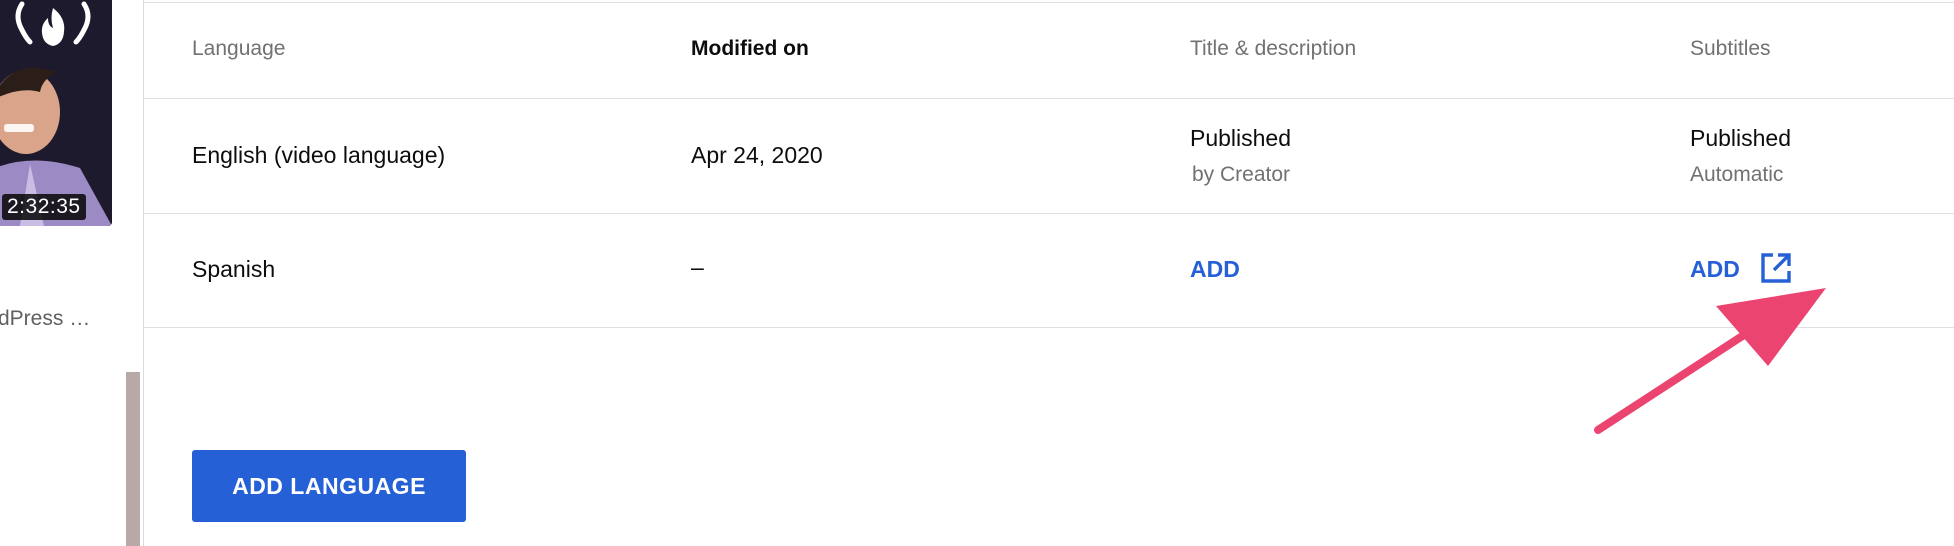 Image resolution: width=1954 pixels, height=546 pixels. What do you see at coordinates (1049, 2) in the screenshot?
I see `table-top-border` at bounding box center [1049, 2].